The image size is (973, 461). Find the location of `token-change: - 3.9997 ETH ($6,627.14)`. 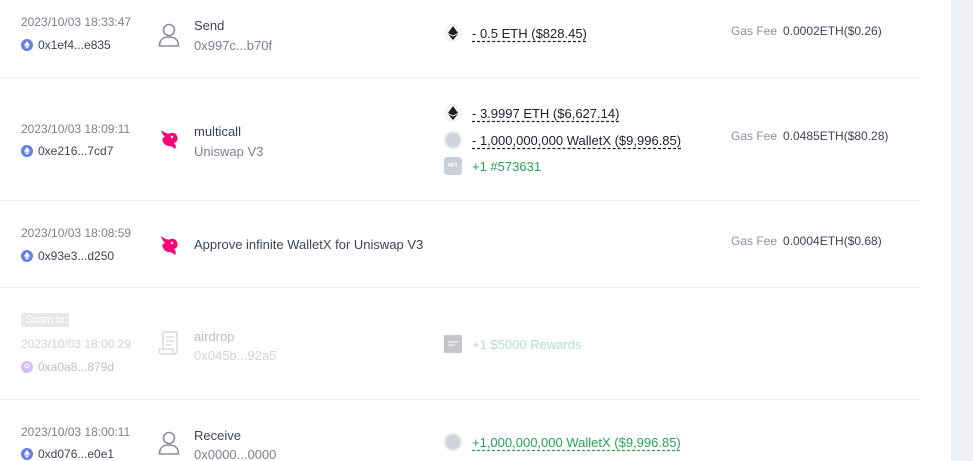

token-change: - 3.9997 ETH ($6,627.14) is located at coordinates (531, 113).